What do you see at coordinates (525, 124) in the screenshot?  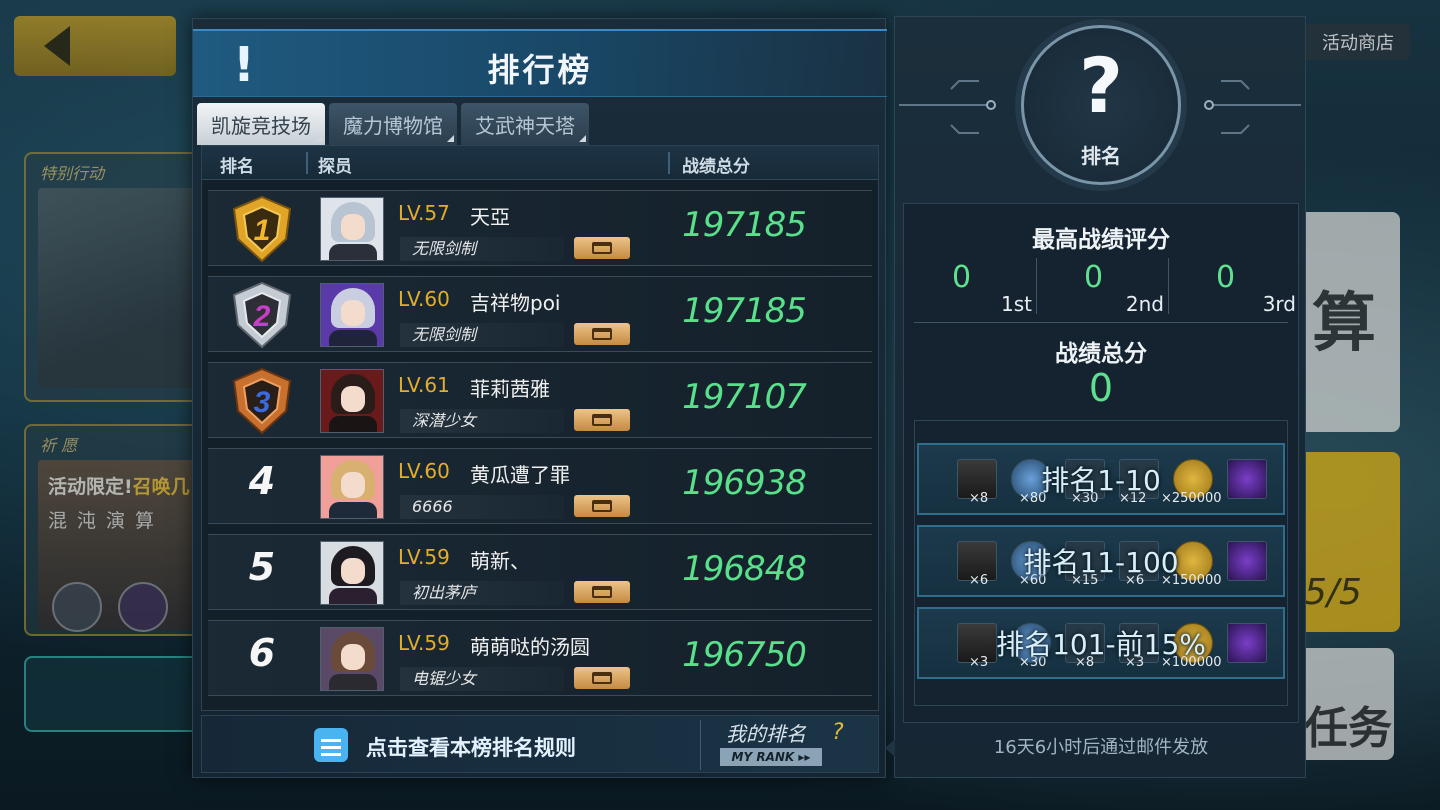 I see `tab-war-god-tower: 艾武神天塔` at bounding box center [525, 124].